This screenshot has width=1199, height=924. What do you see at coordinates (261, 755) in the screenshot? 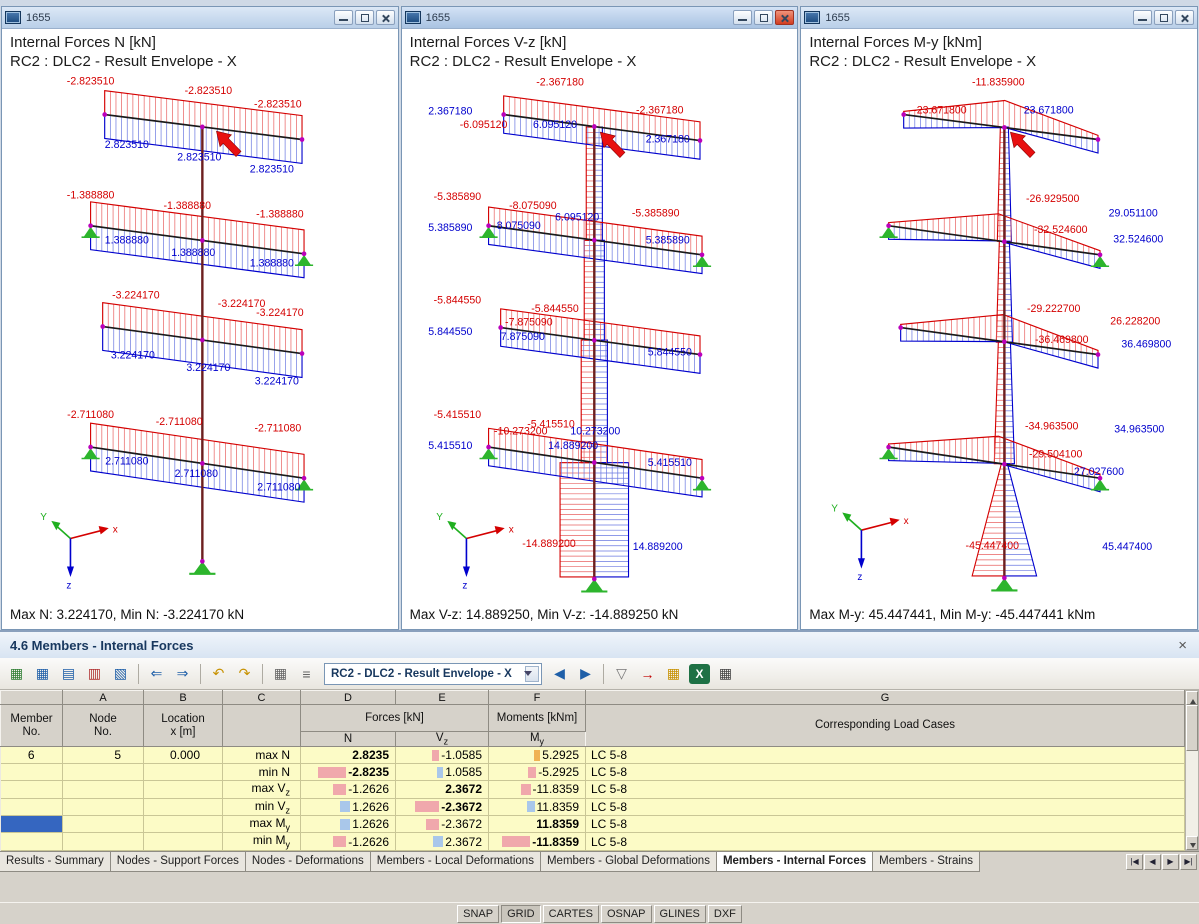
I see `cell-extreme-label: max N` at bounding box center [261, 755].